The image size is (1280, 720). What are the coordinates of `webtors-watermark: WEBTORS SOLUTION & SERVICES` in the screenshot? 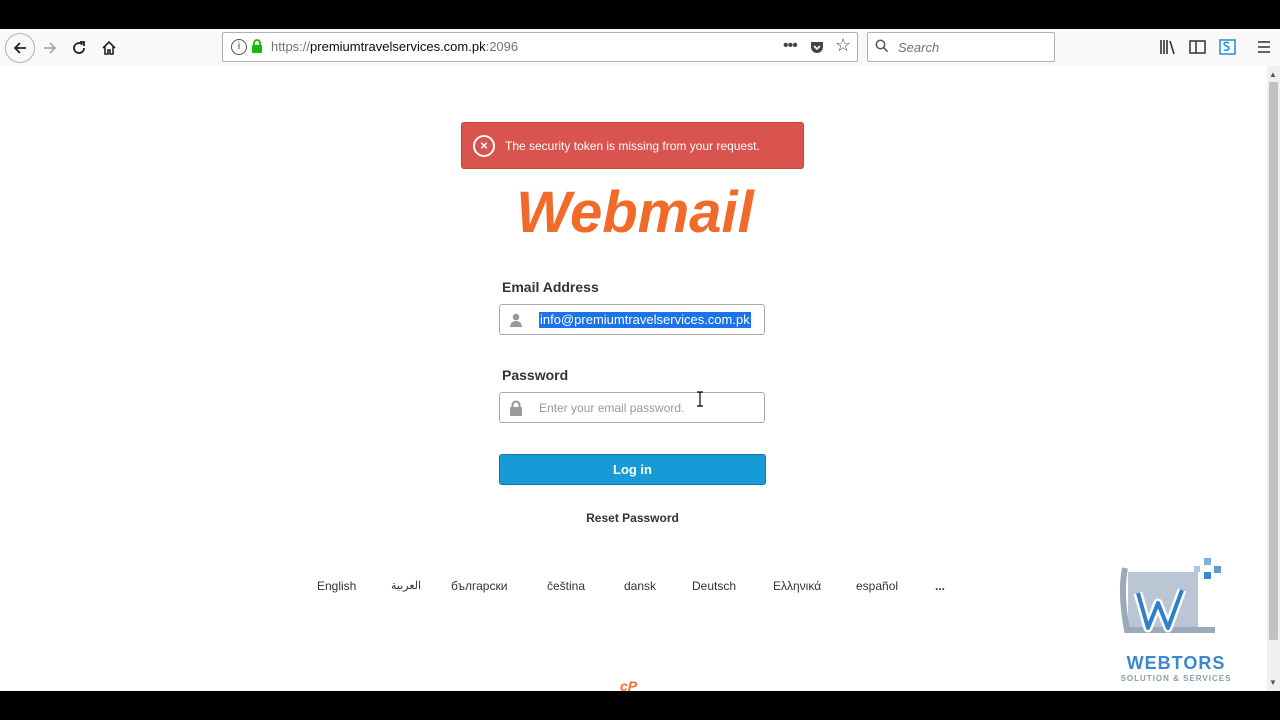 It's located at (1178, 624).